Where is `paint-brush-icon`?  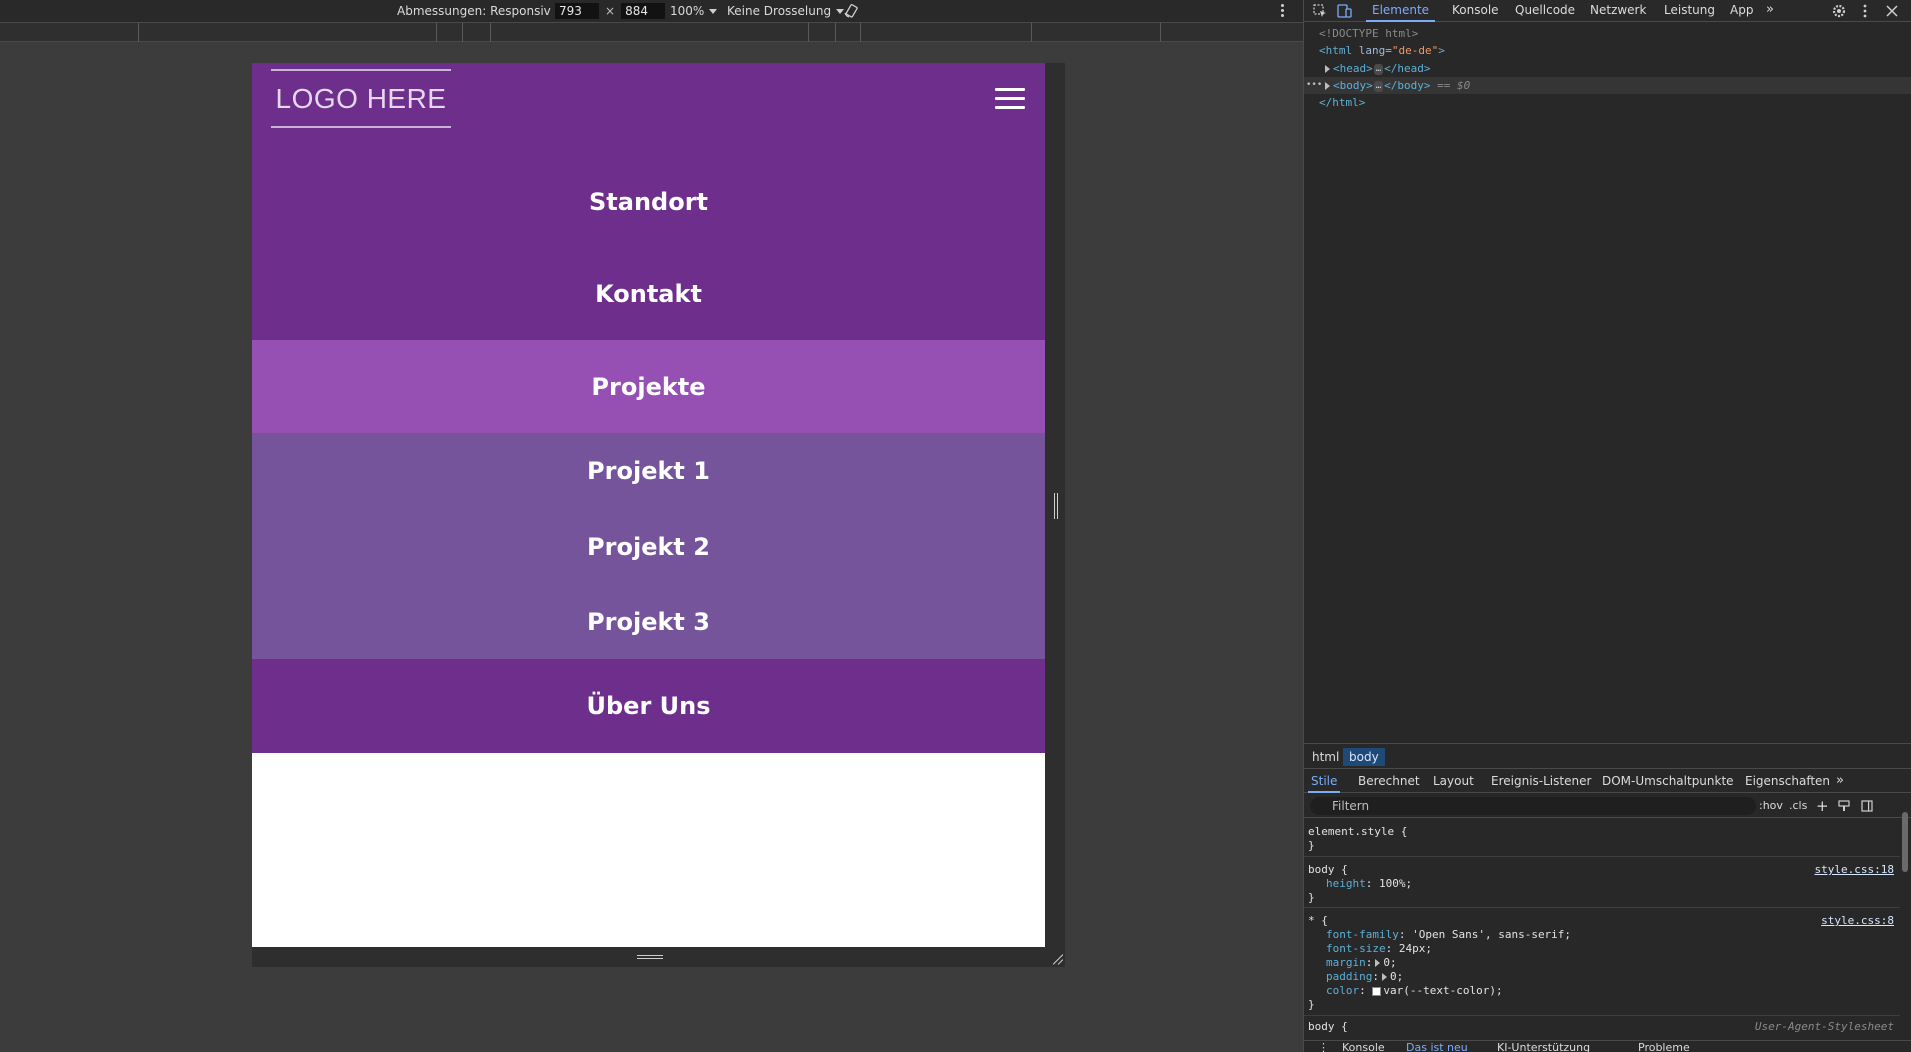 paint-brush-icon is located at coordinates (1844, 806).